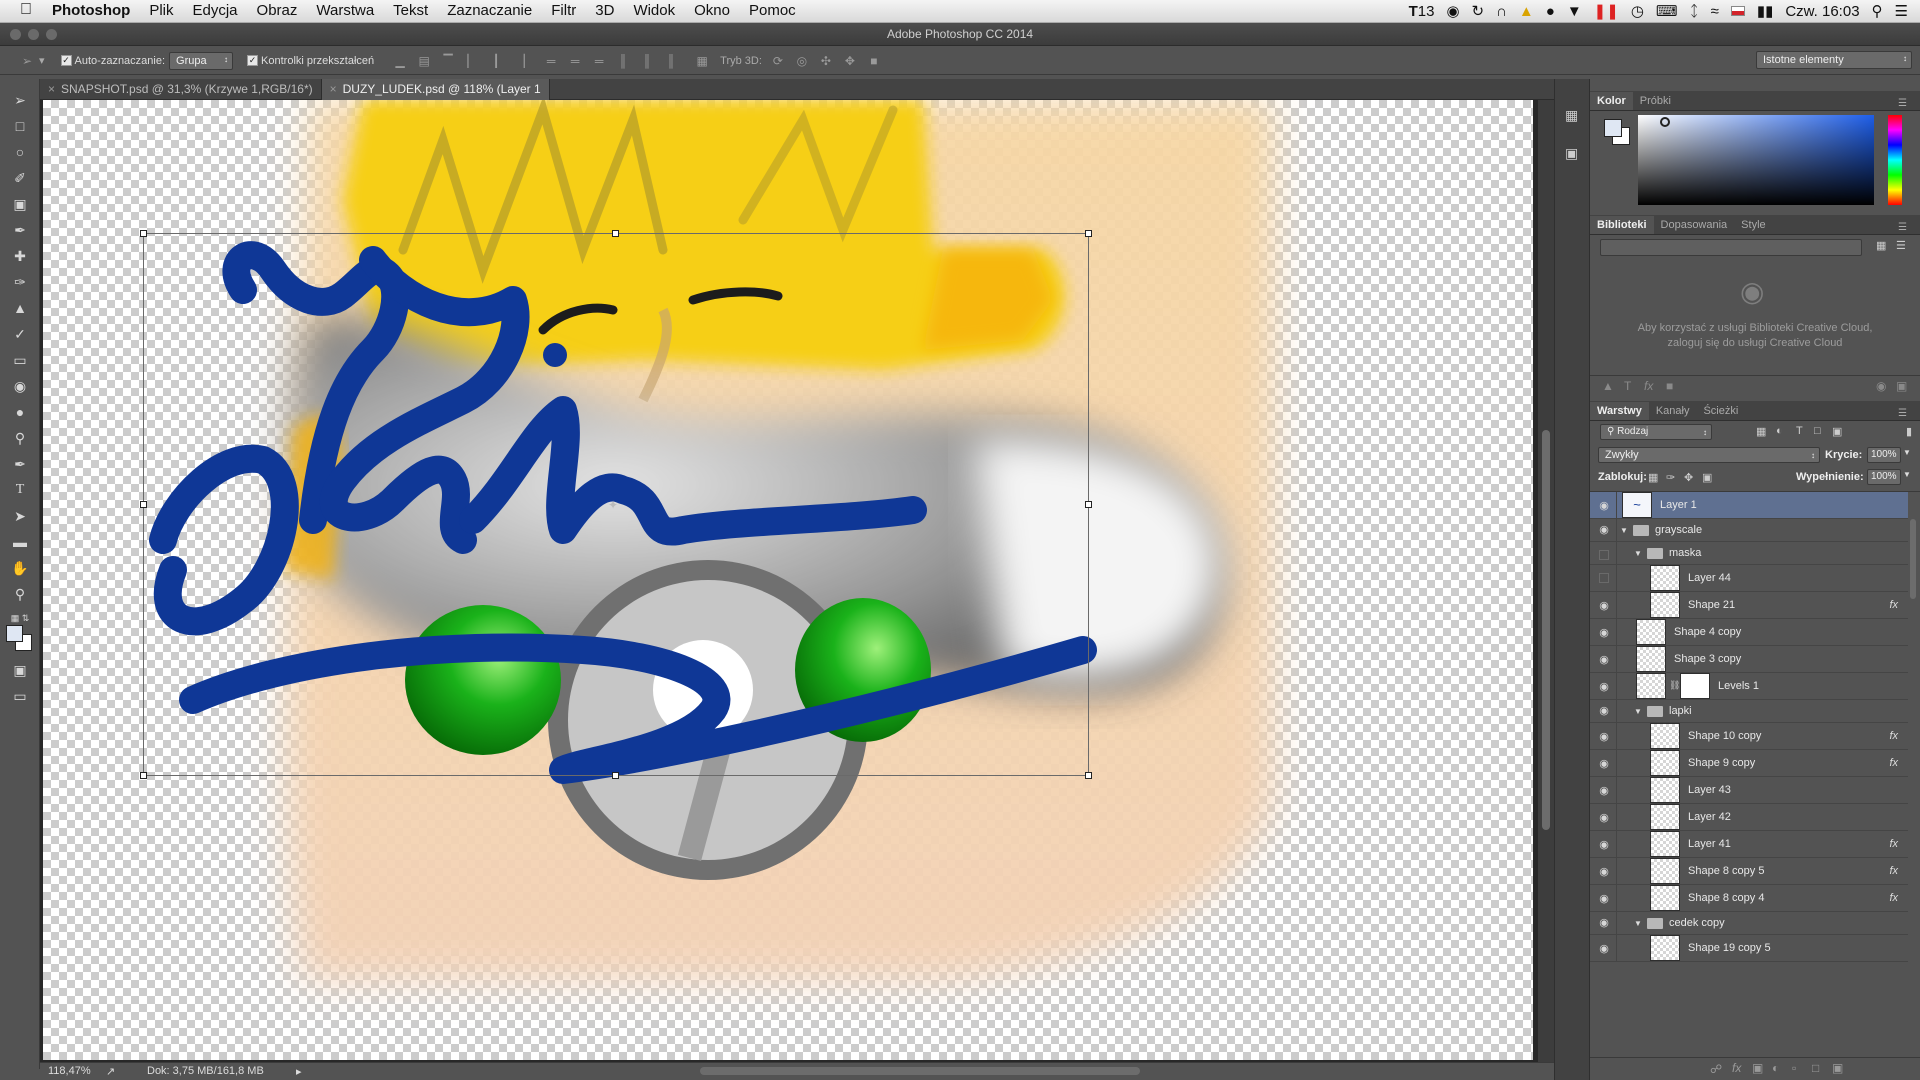 Image resolution: width=1920 pixels, height=1080 pixels. Describe the element at coordinates (1794, 1068) in the screenshot. I see `new-group-icon: ▫` at that location.